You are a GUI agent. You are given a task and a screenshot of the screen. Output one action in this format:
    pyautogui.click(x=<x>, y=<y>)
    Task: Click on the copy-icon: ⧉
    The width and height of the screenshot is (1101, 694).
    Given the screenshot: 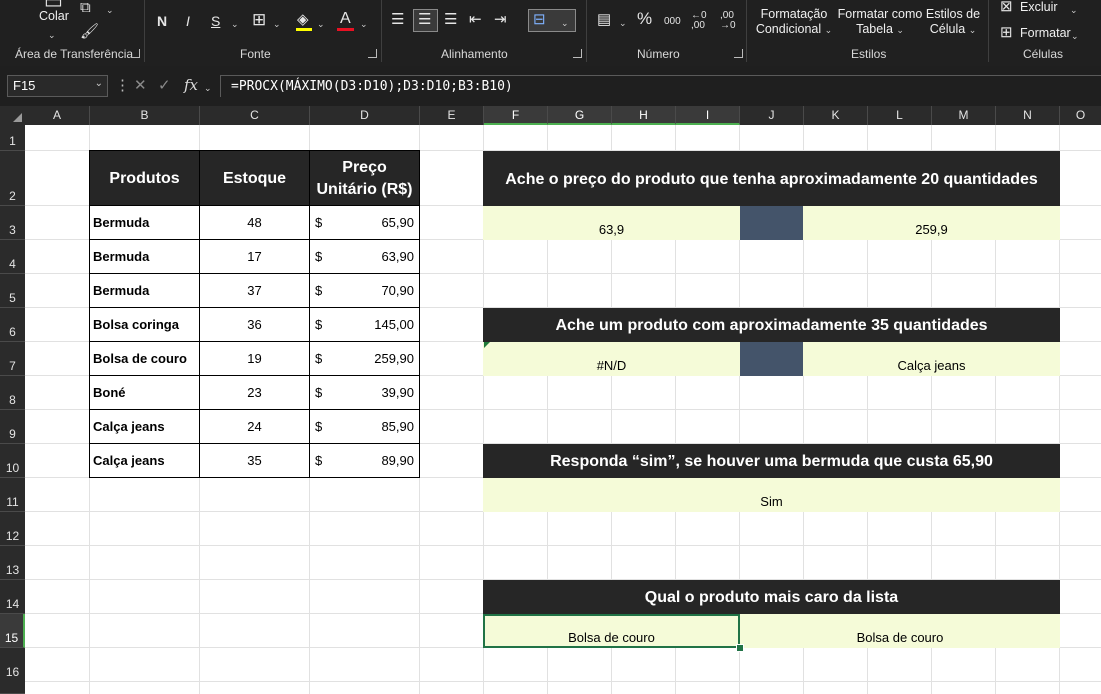 What is the action you would take?
    pyautogui.click(x=85, y=8)
    